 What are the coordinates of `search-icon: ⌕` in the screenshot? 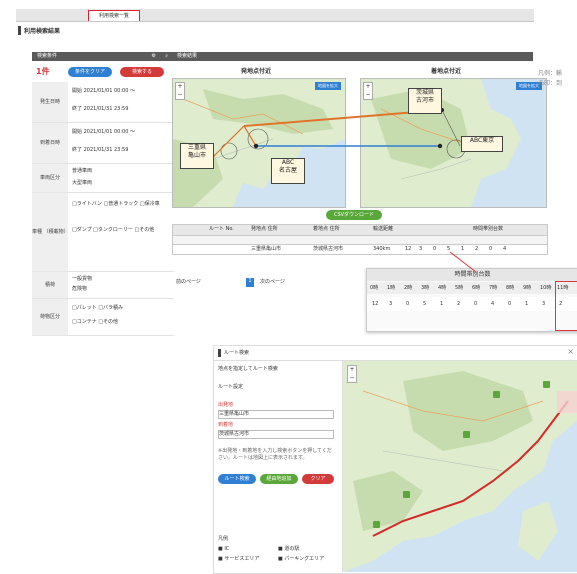 It's located at (166, 56).